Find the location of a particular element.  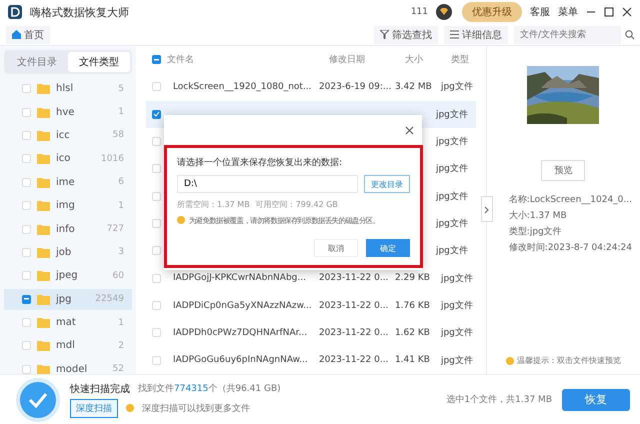

type-count: 727 is located at coordinates (115, 229).